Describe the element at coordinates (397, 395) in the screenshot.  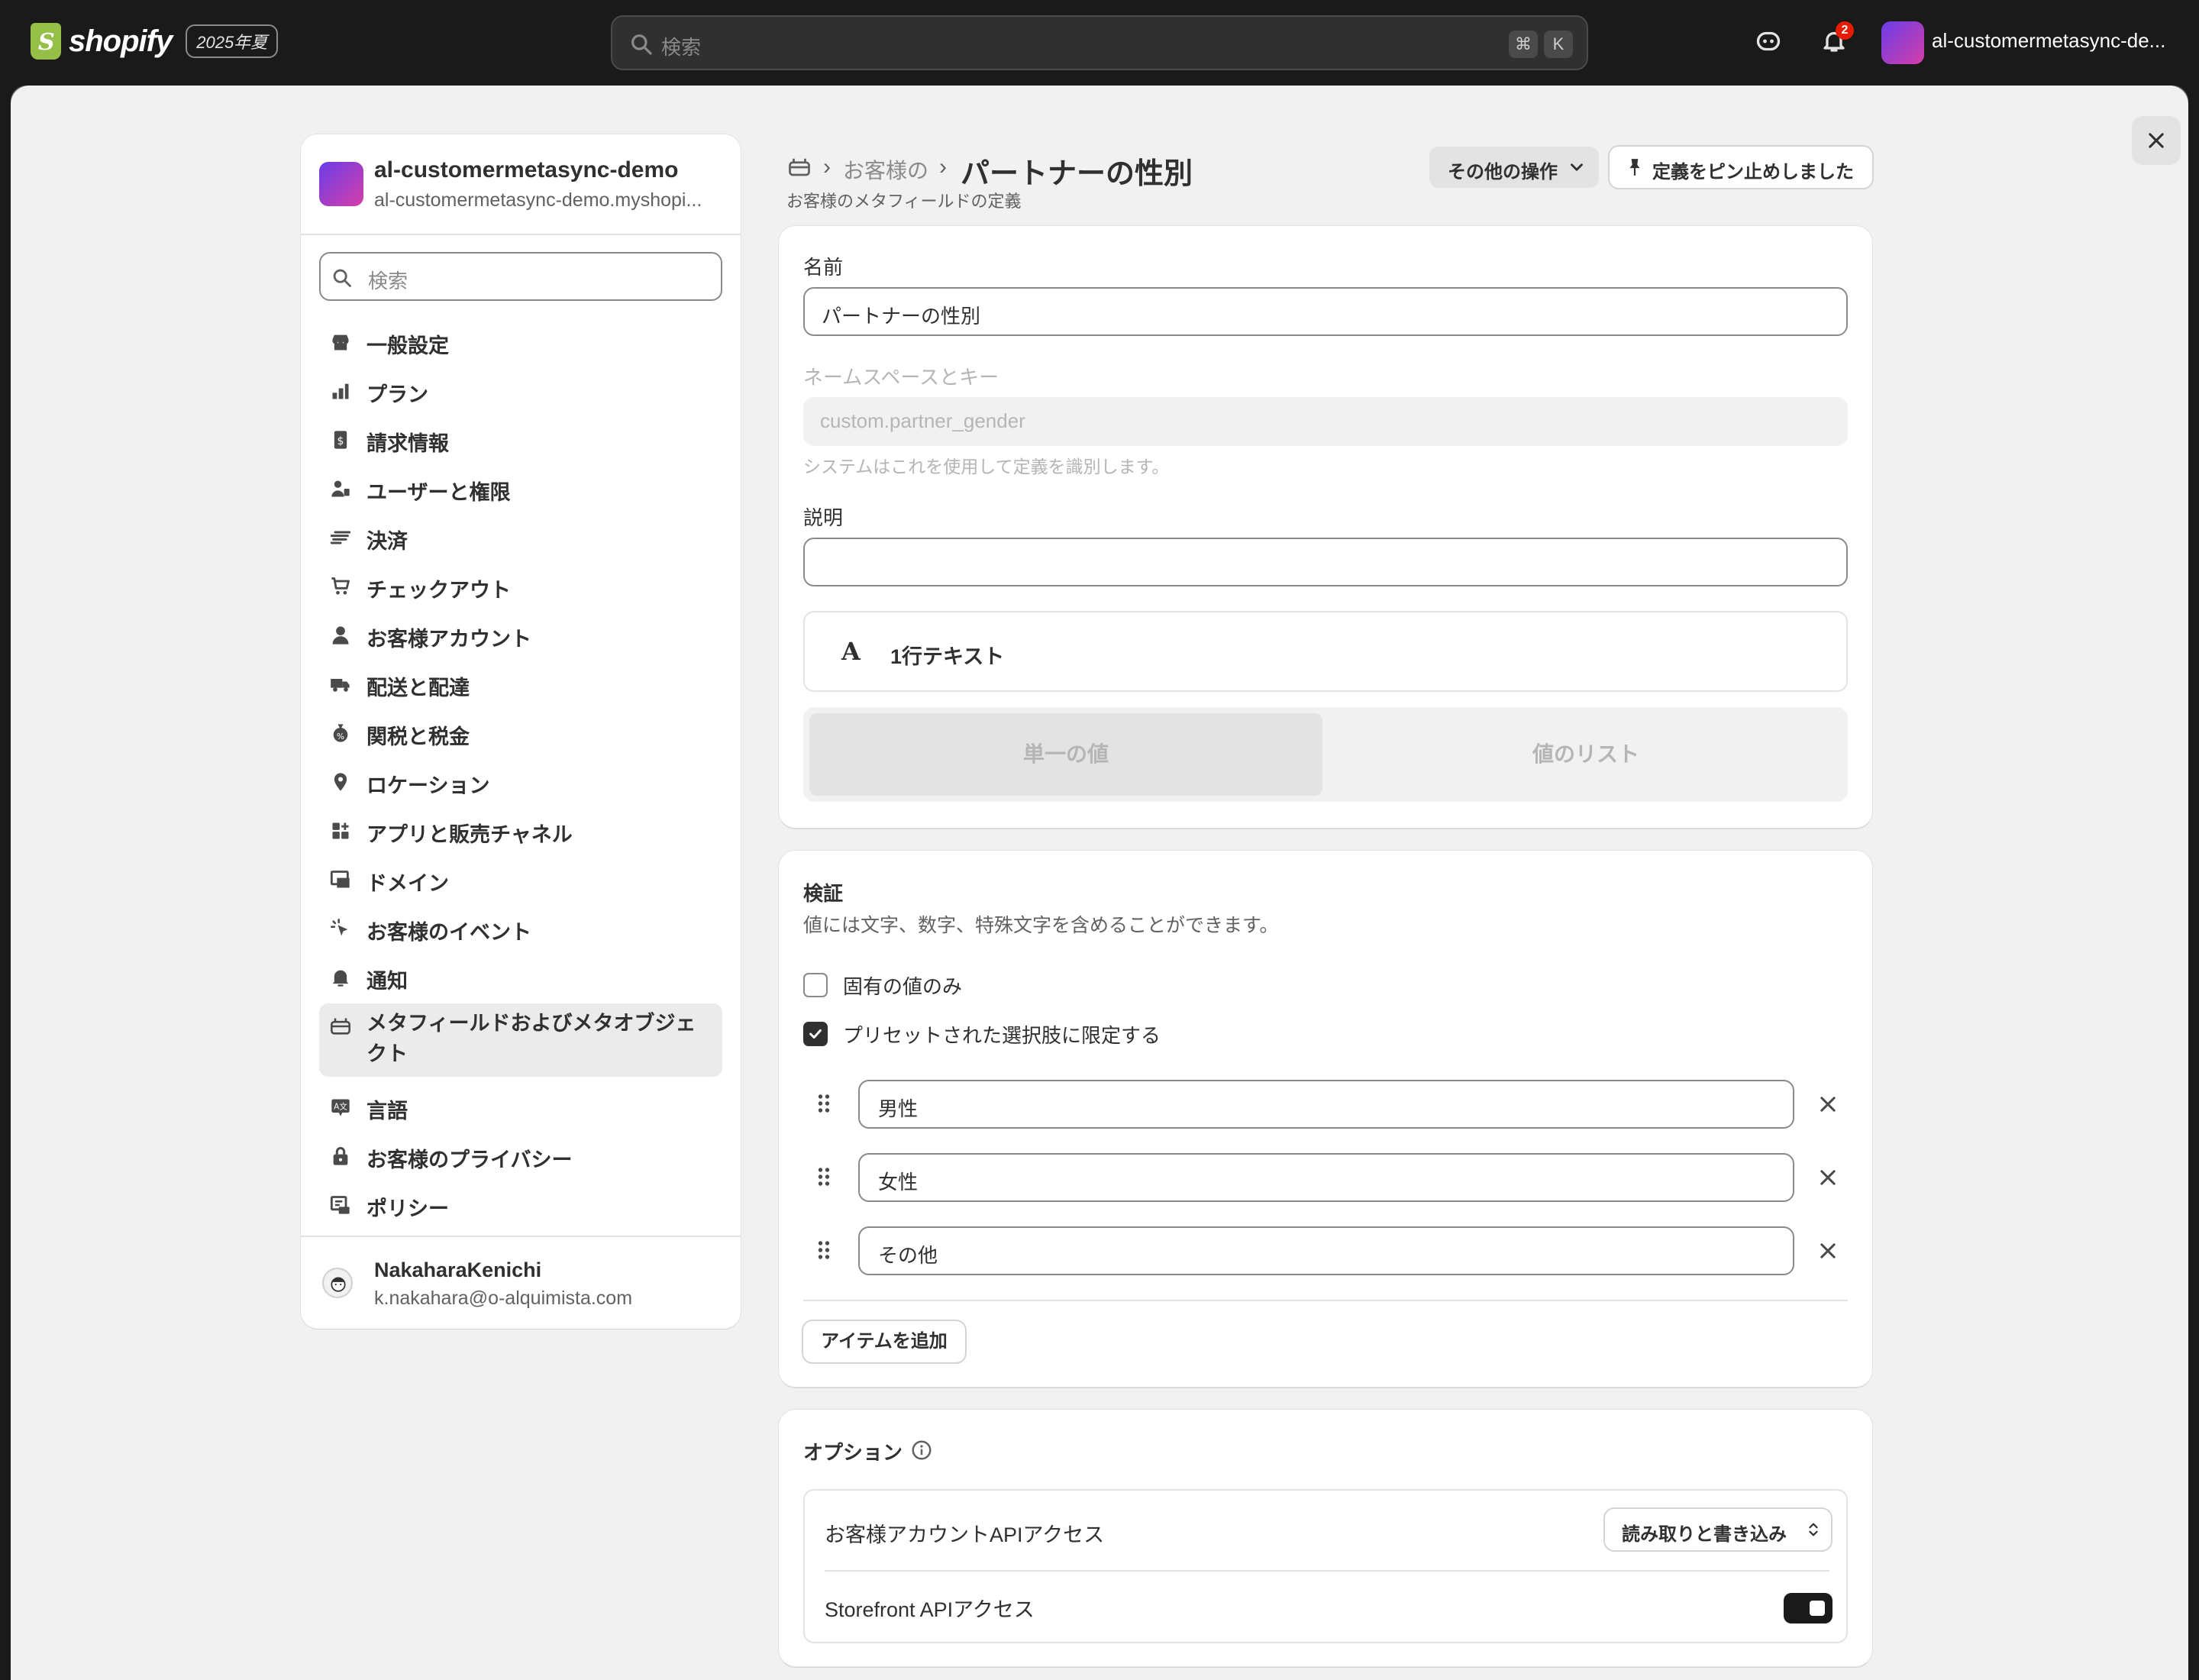
I see `sidebar-item-label: プラン` at that location.